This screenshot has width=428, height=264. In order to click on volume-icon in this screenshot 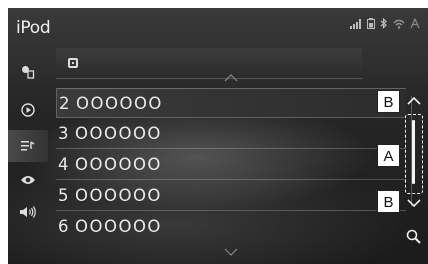, I will do `click(28, 212)`.